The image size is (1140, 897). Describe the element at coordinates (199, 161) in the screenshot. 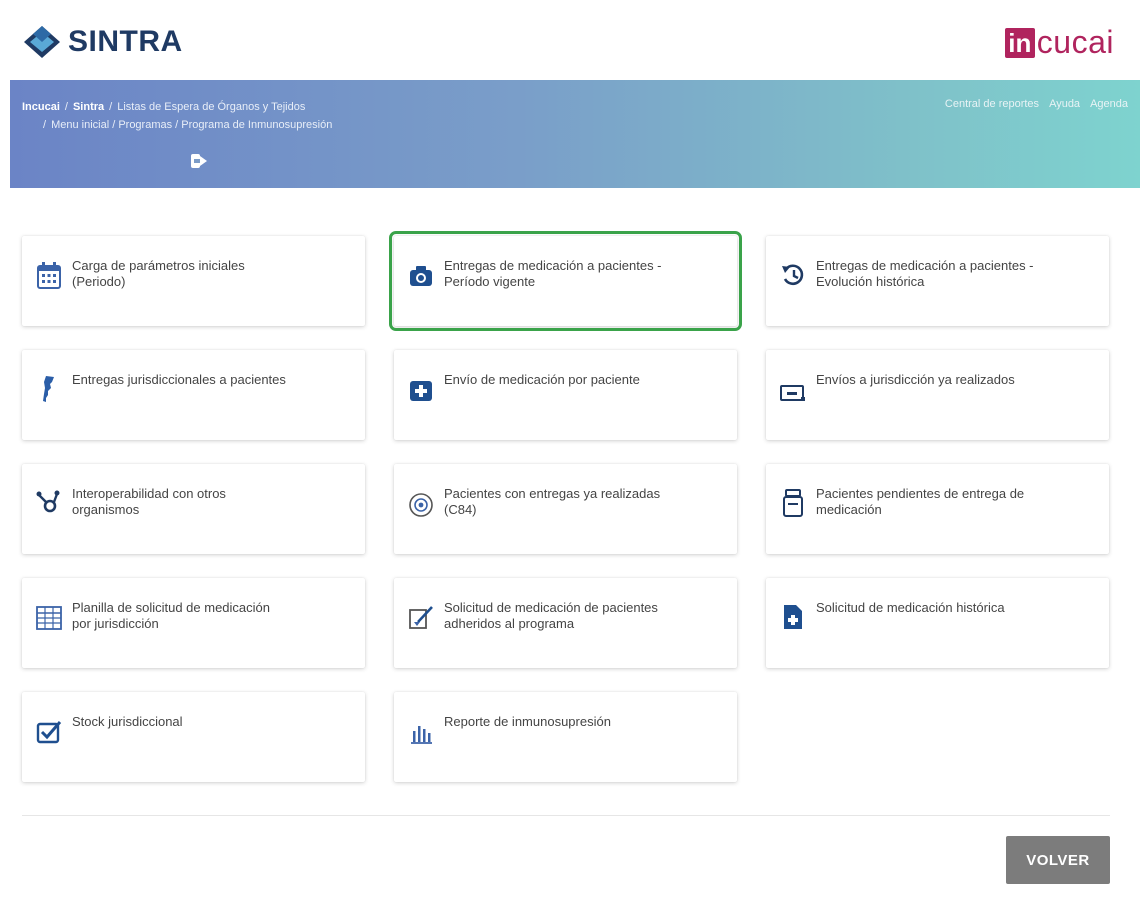

I see `logout-icon` at that location.